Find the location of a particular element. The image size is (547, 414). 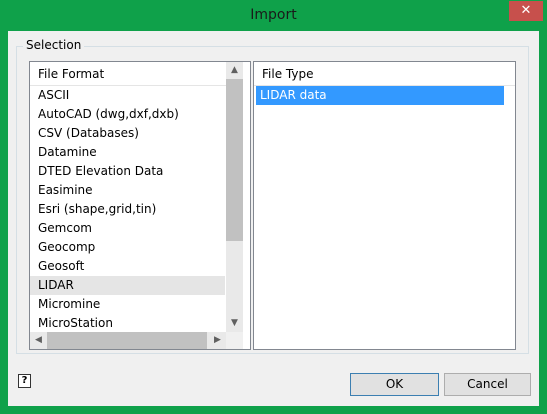

list-item: Geocomp is located at coordinates (127, 247).